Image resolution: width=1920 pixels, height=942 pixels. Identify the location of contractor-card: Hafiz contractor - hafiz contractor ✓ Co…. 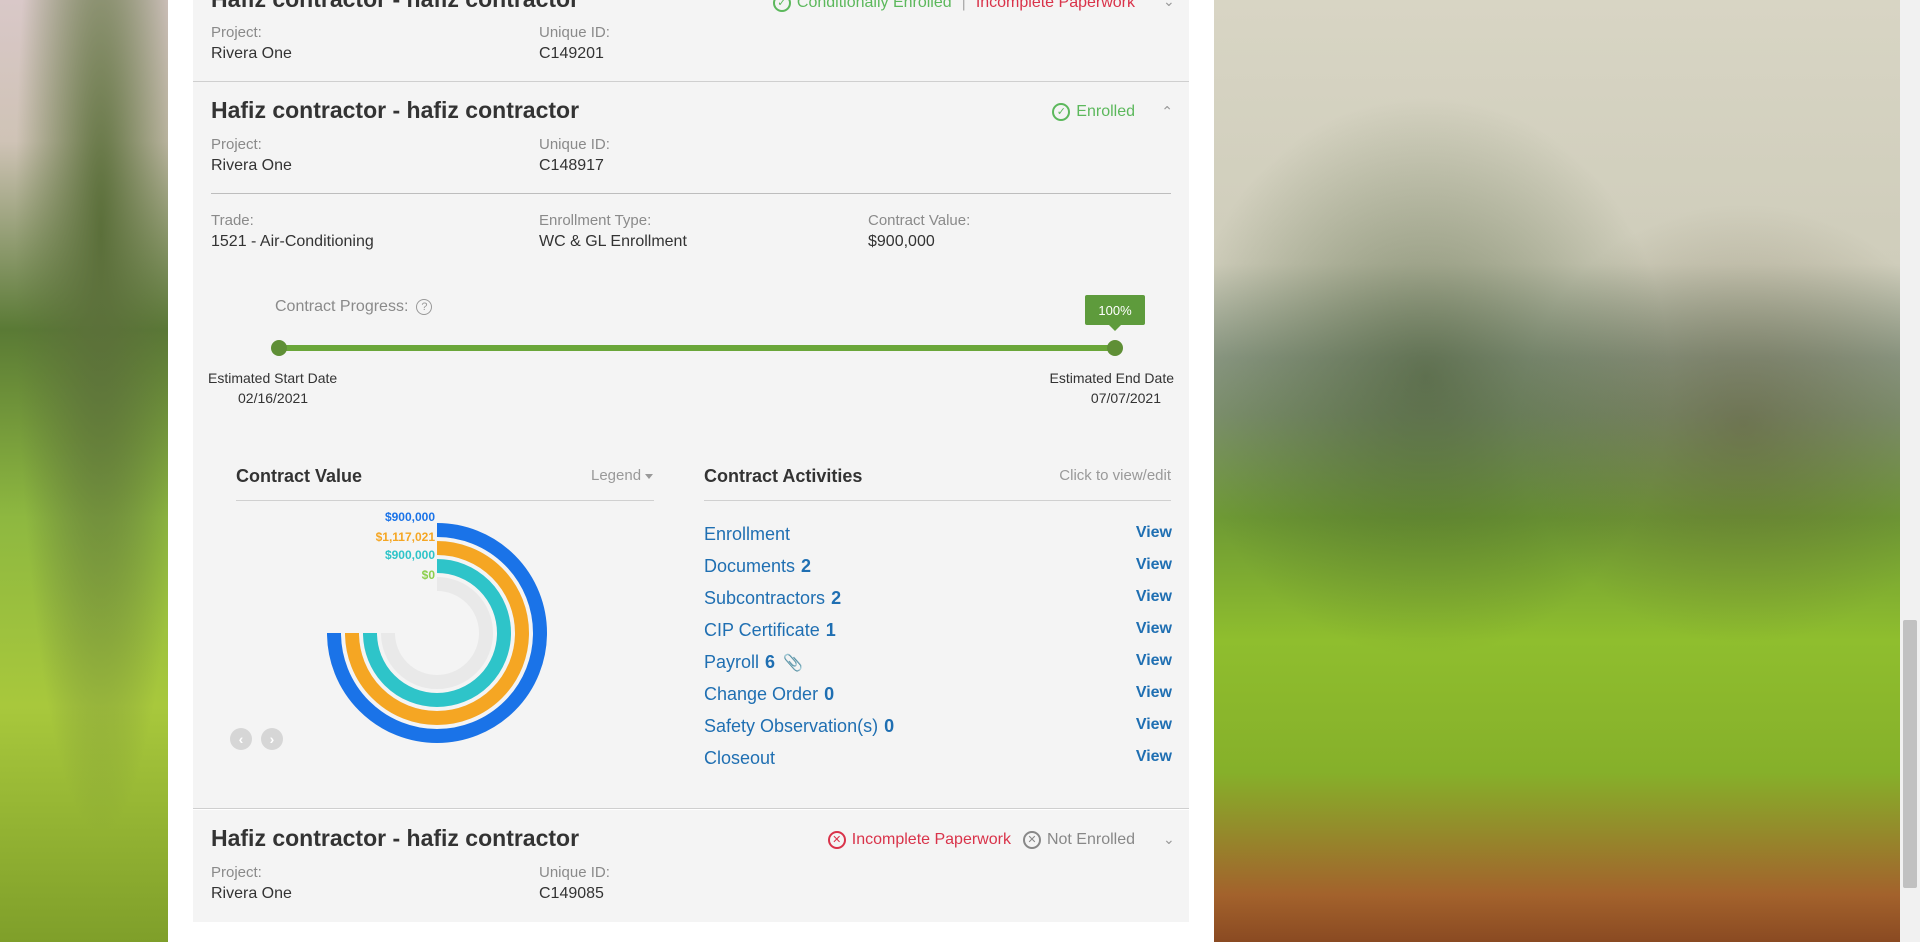
(691, 41).